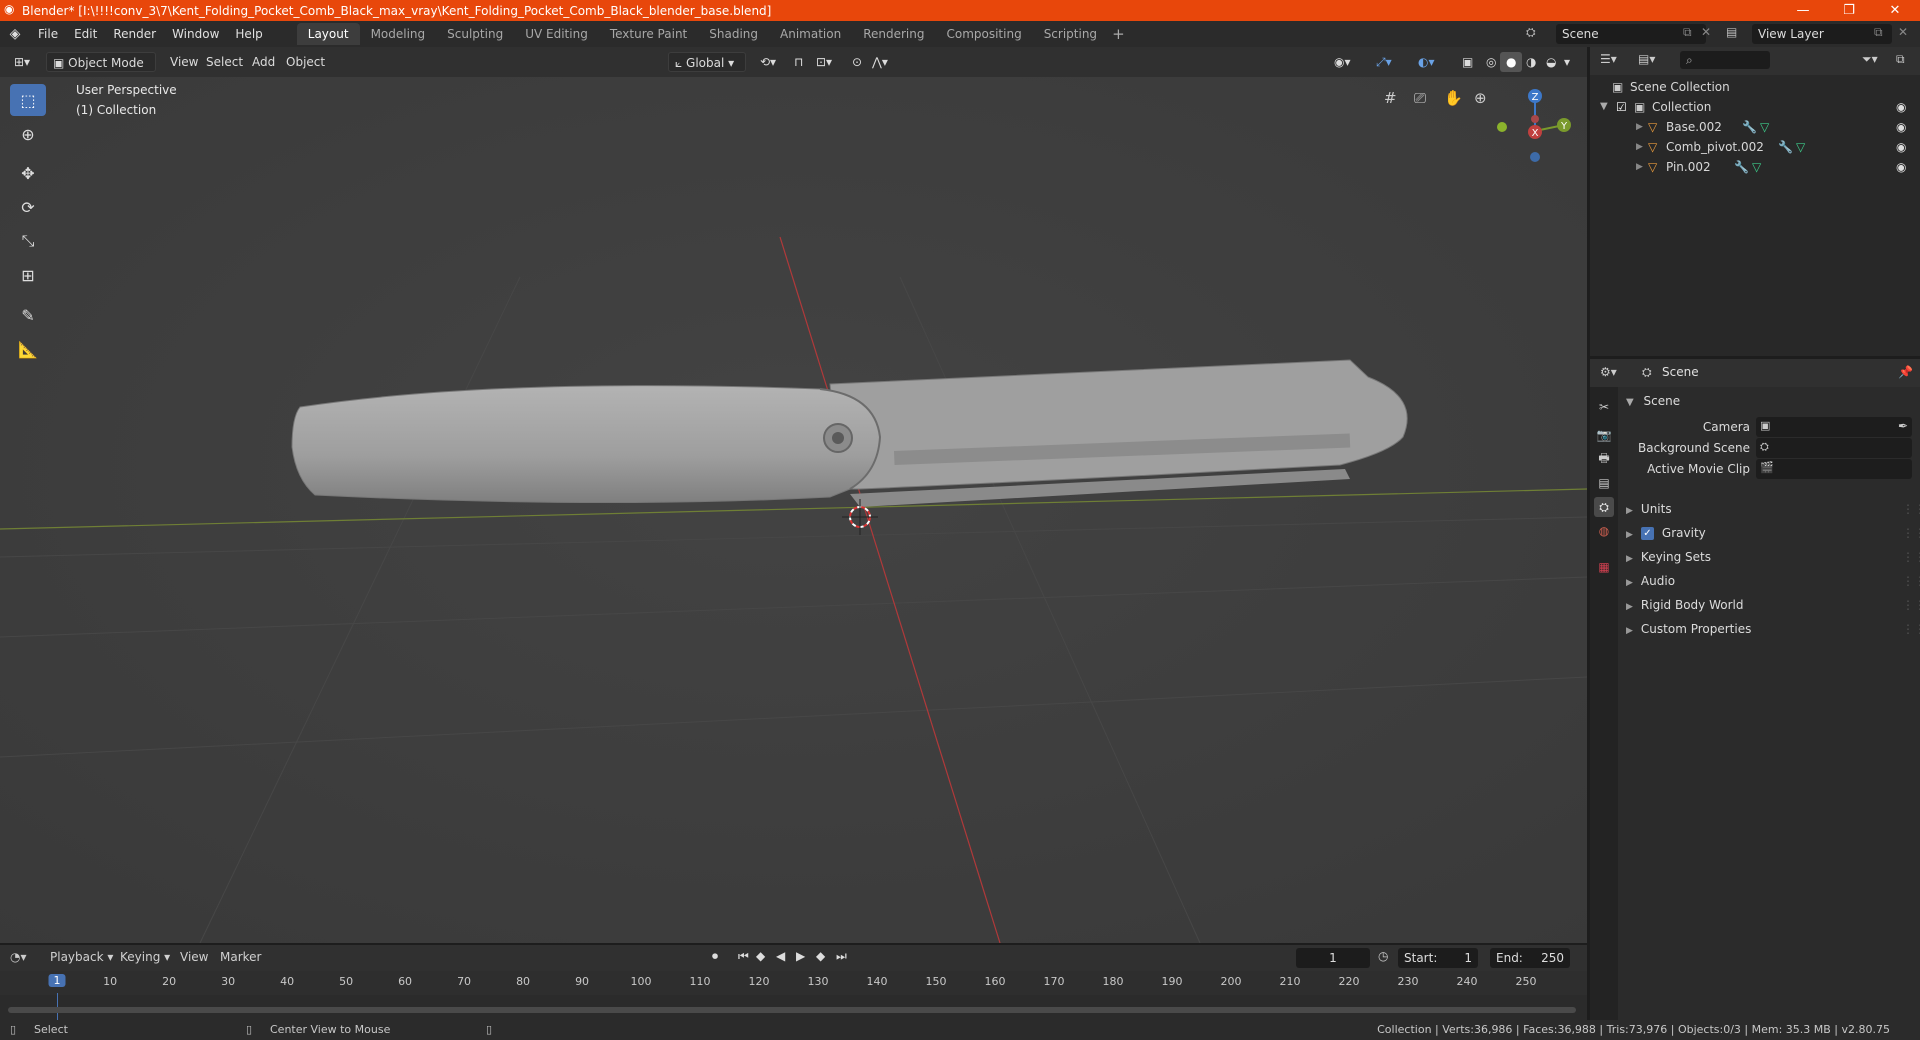 Image resolution: width=1920 pixels, height=1040 pixels. What do you see at coordinates (743, 956) in the screenshot?
I see `jump-start-icon: ⏮` at bounding box center [743, 956].